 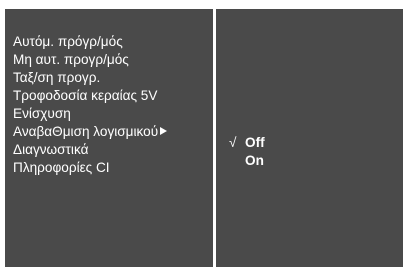 What do you see at coordinates (254, 160) in the screenshot?
I see `option-label: On` at bounding box center [254, 160].